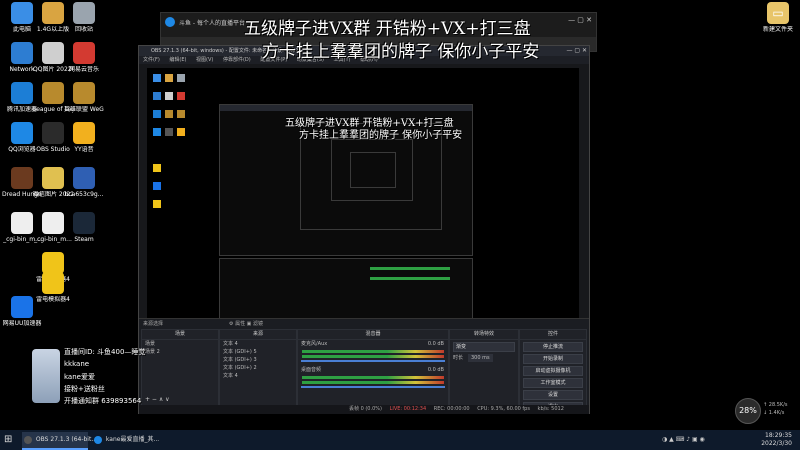 The width and height of the screenshot is (800, 450). I want to click on overlay-caption-line2: 方卡挂上羣羣团的牌子 保你小子平安, so click(401, 52).